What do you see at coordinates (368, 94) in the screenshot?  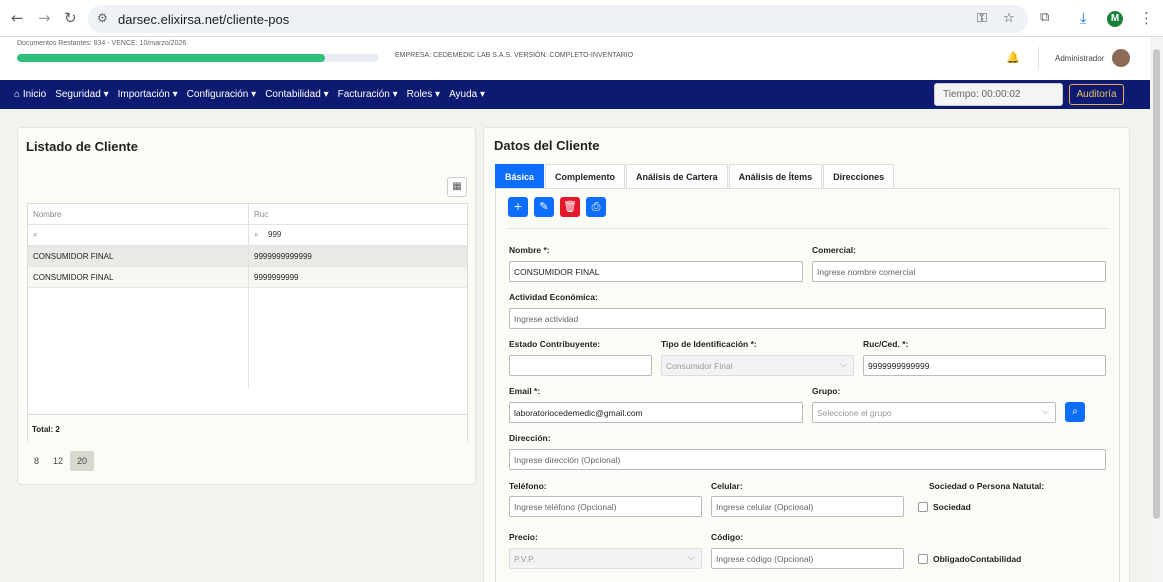 I see `nav-item-facturacion: Facturación ▾` at bounding box center [368, 94].